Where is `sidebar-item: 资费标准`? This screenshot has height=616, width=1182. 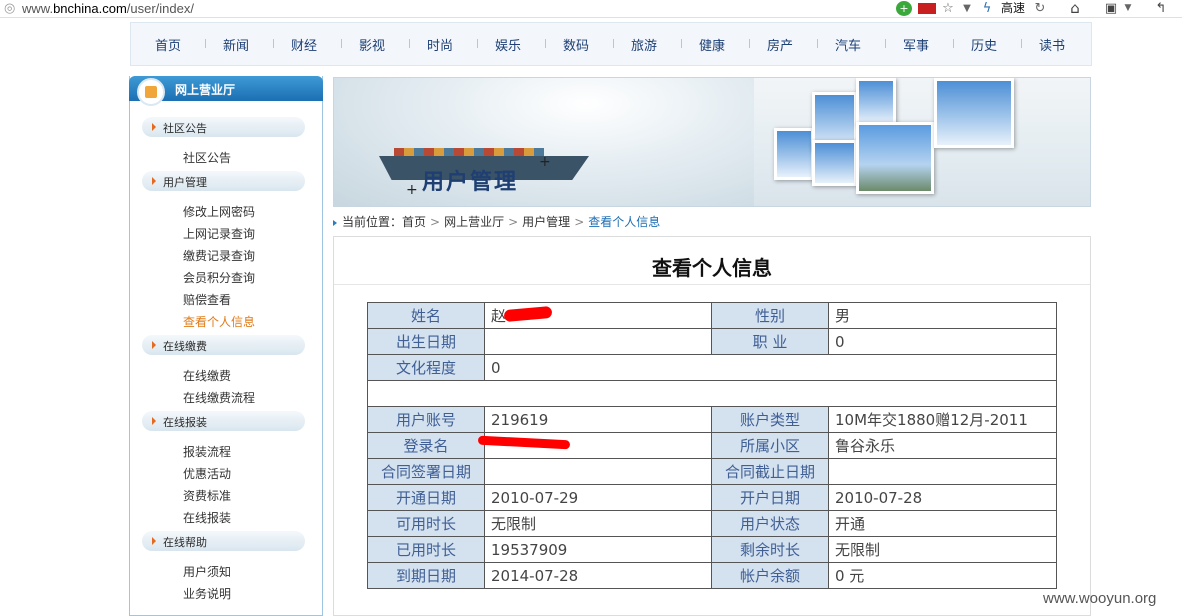
sidebar-item: 资费标准 is located at coordinates (207, 495).